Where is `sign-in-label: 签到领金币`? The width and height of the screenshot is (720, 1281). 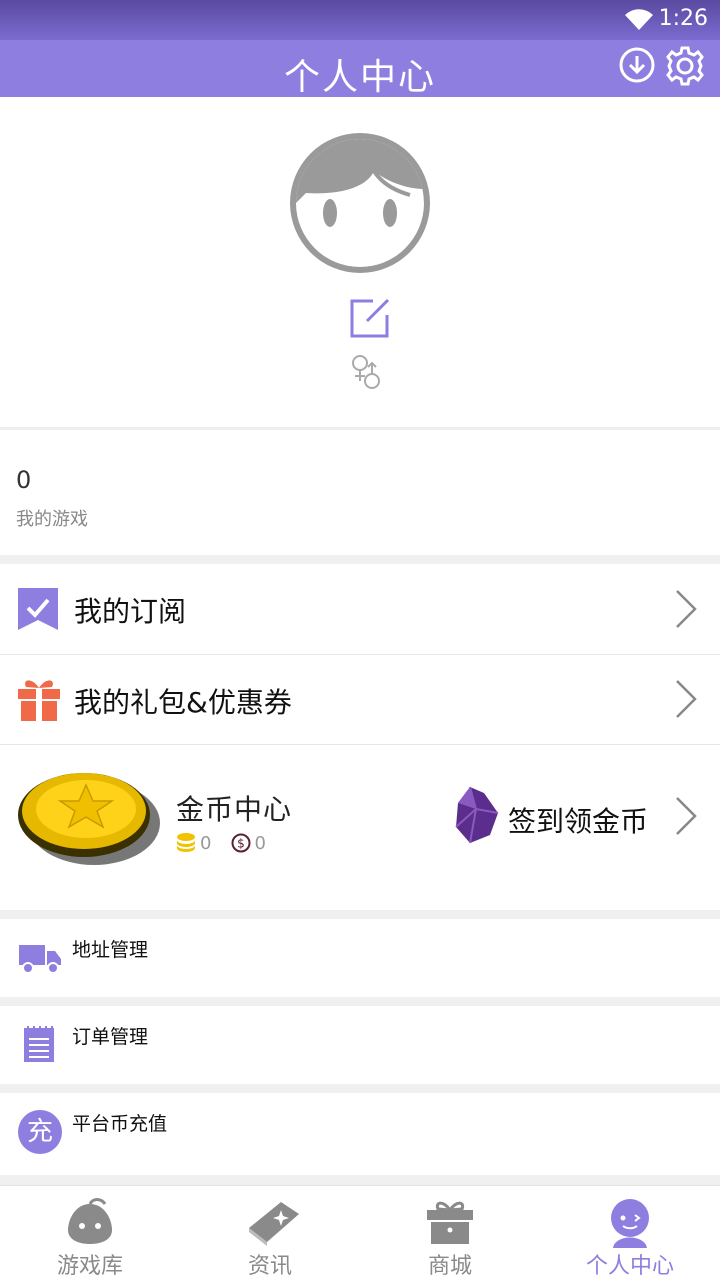 sign-in-label: 签到领金币 is located at coordinates (578, 821).